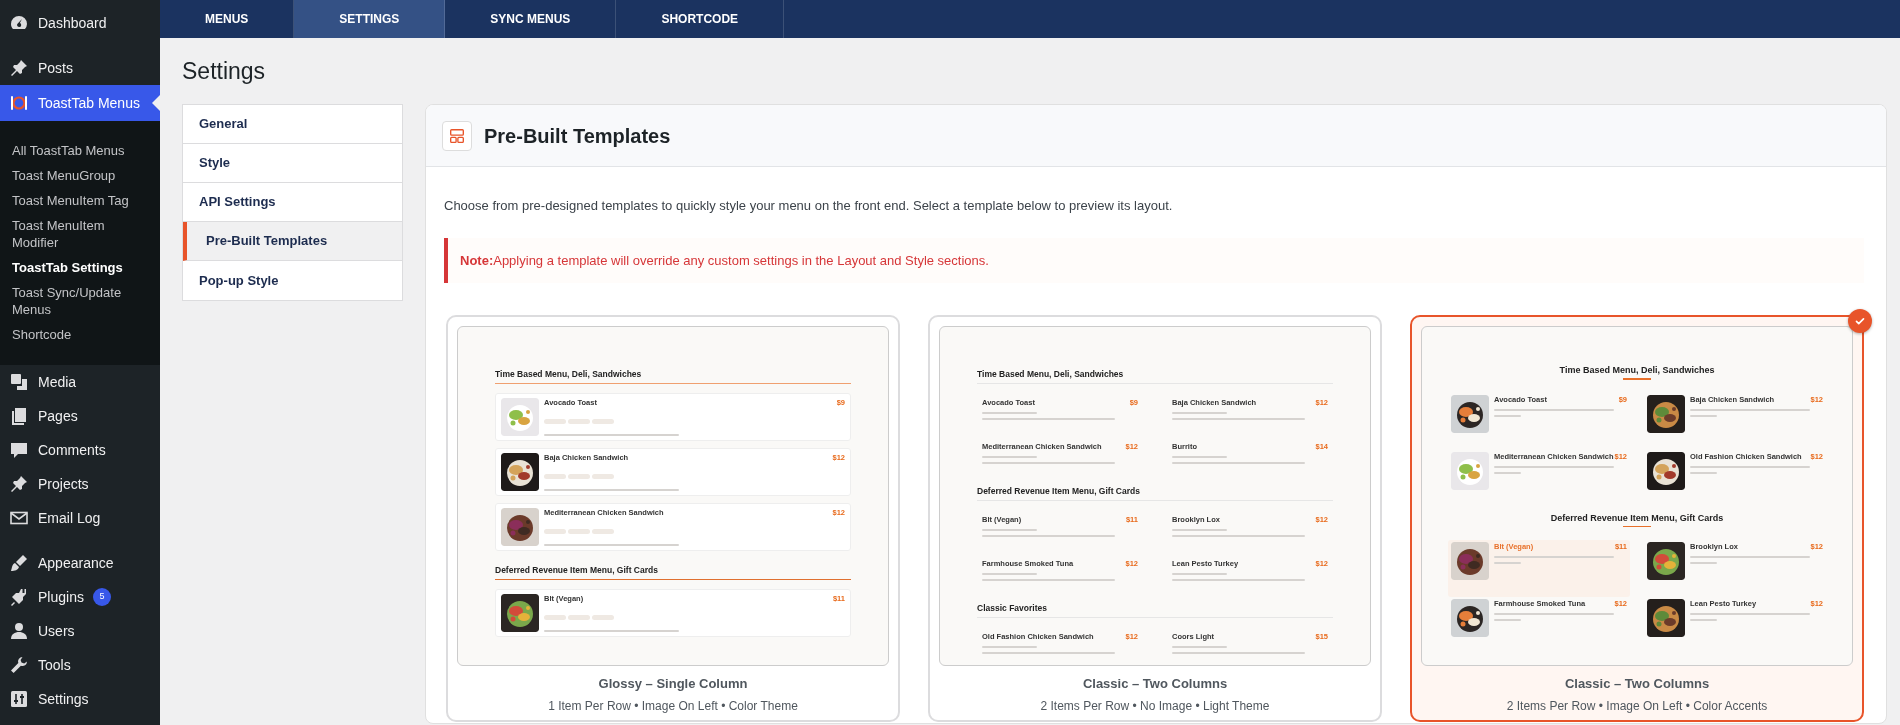 The height and width of the screenshot is (725, 1900). What do you see at coordinates (457, 135) in the screenshot?
I see `layout-icon` at bounding box center [457, 135].